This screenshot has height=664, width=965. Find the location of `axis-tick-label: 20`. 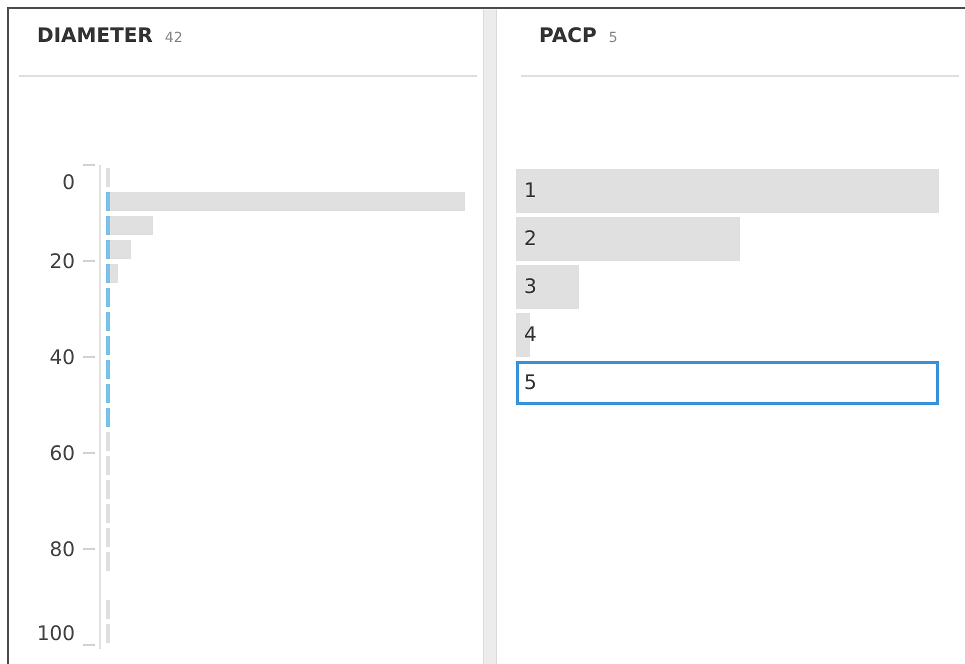

axis-tick-label: 20 is located at coordinates (62, 261).